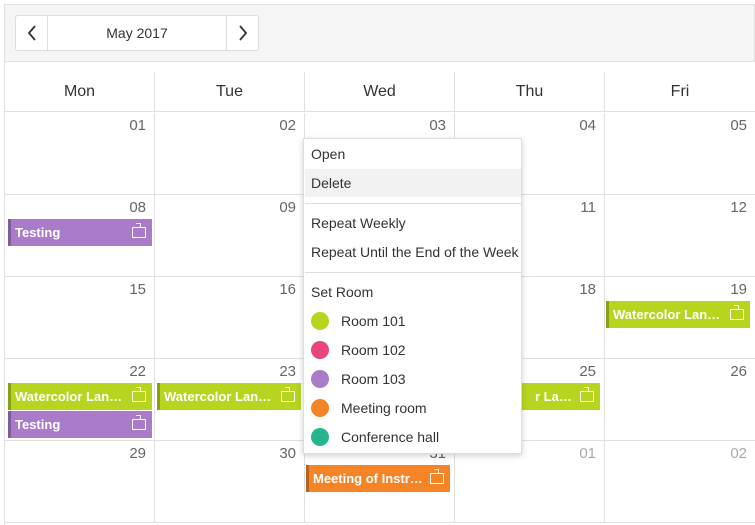  Describe the element at coordinates (413, 252) in the screenshot. I see `menu-item-repeat-until-end: Repeat Until the End of the Week` at that location.